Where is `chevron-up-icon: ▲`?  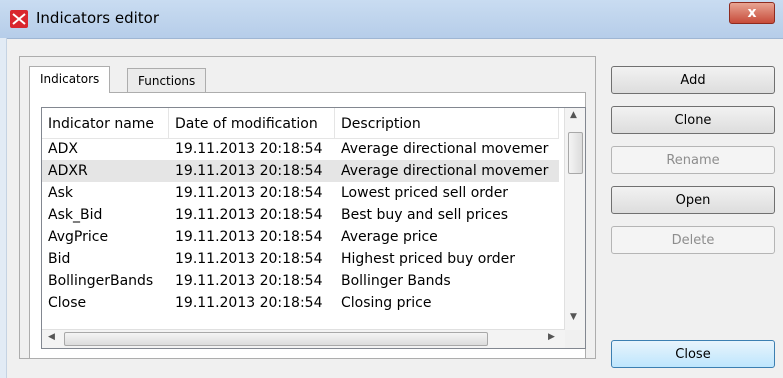
chevron-up-icon: ▲ is located at coordinates (573, 115).